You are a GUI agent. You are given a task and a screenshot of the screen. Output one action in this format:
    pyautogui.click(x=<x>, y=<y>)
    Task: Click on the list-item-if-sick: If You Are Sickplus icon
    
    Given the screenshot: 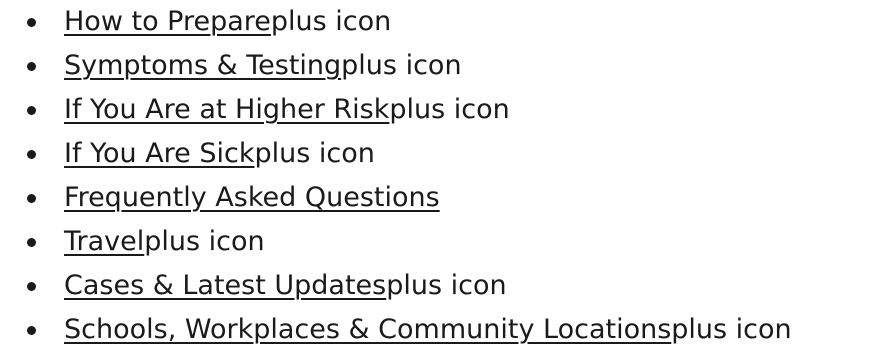 What is the action you would take?
    pyautogui.click(x=447, y=157)
    